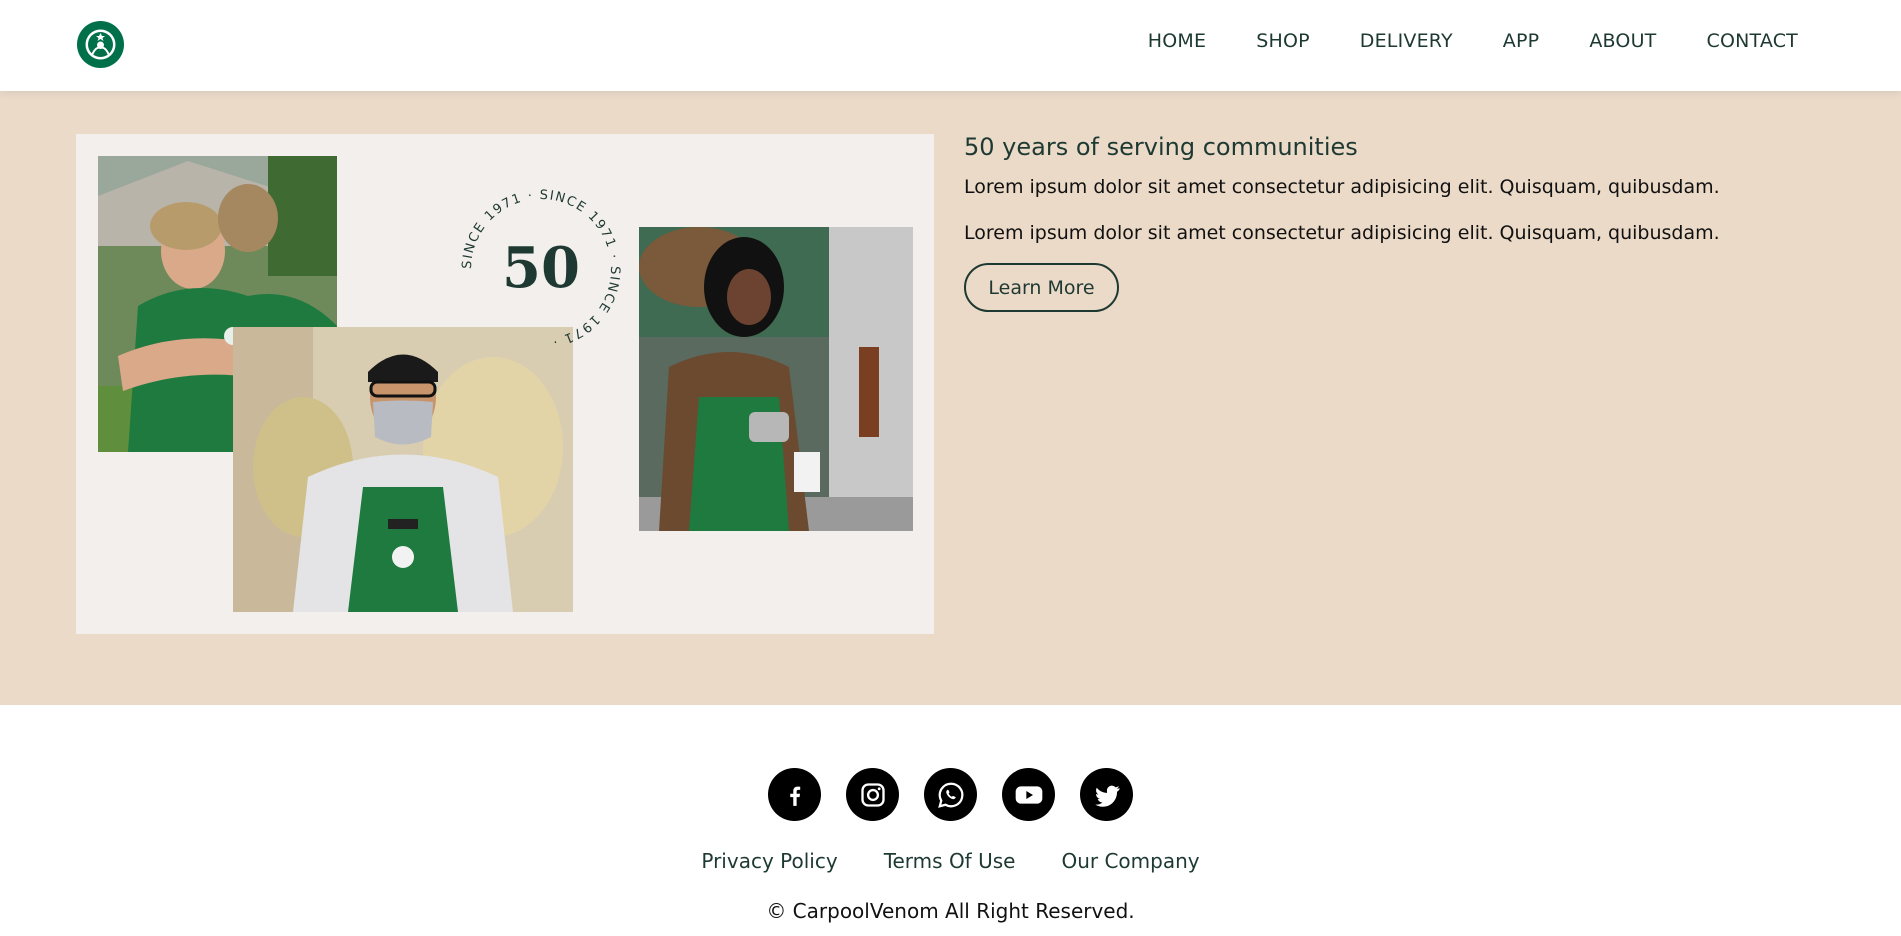 The height and width of the screenshot is (936, 1901). I want to click on instagram-icon, so click(872, 794).